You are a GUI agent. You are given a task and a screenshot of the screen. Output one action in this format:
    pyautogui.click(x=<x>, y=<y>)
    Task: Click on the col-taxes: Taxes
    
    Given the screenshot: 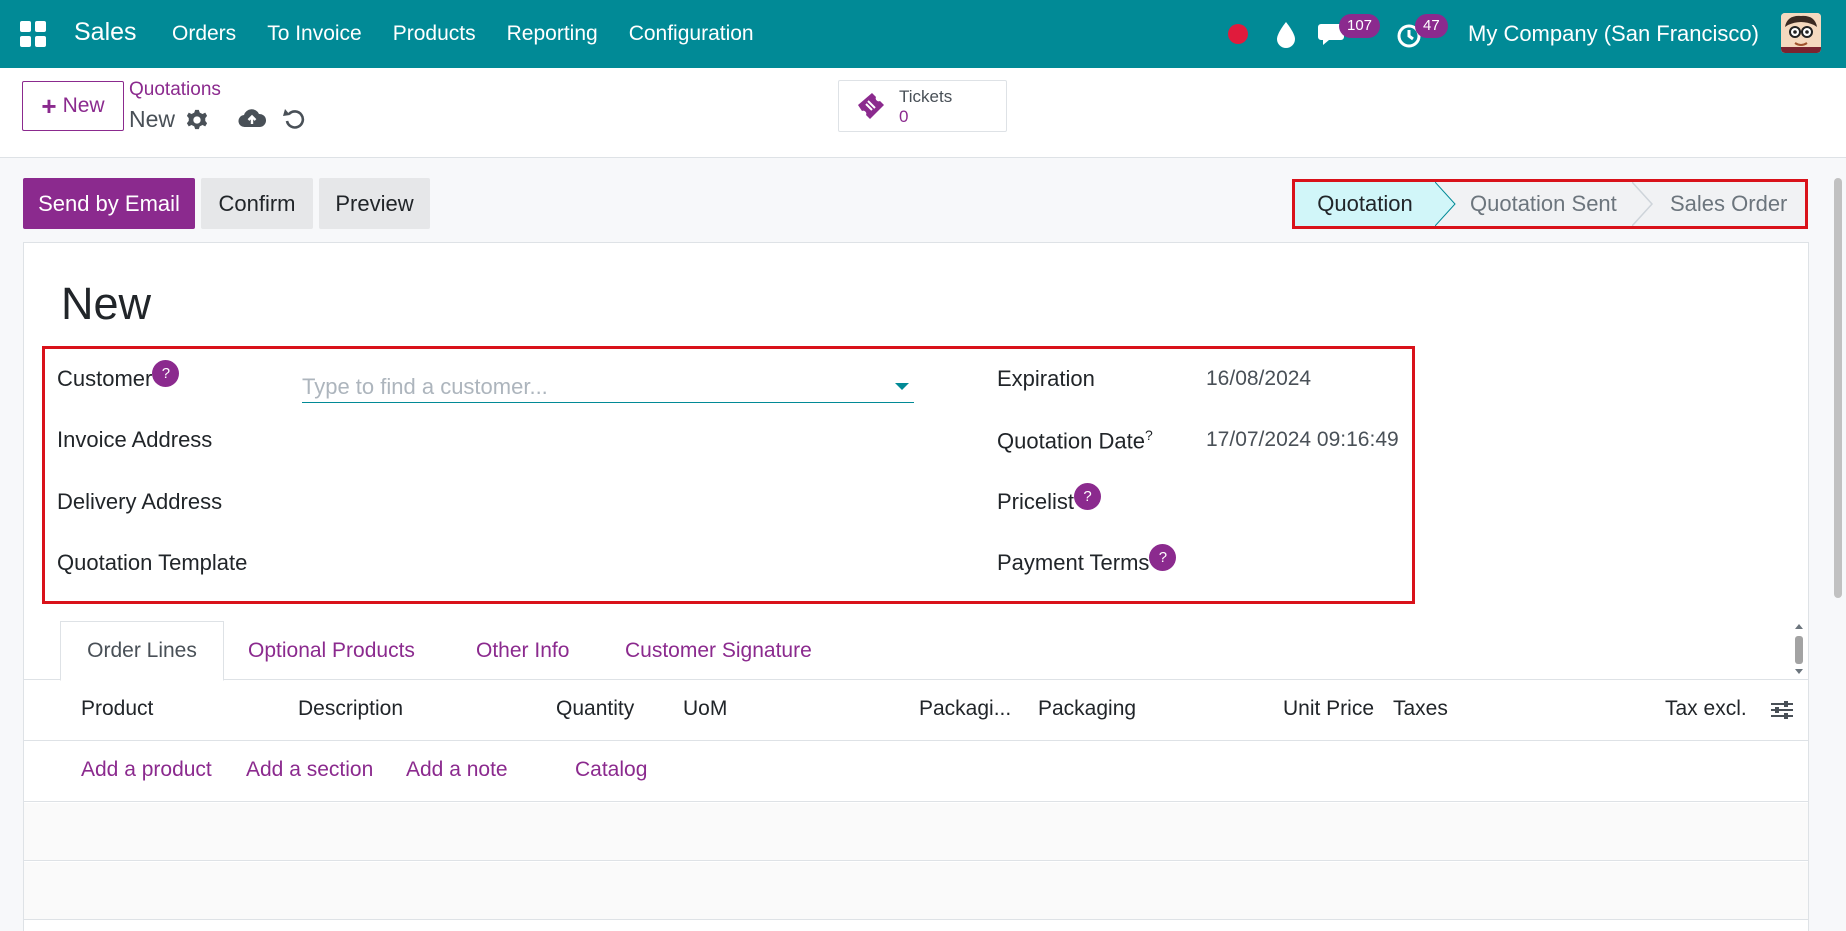 What is the action you would take?
    pyautogui.click(x=1420, y=709)
    